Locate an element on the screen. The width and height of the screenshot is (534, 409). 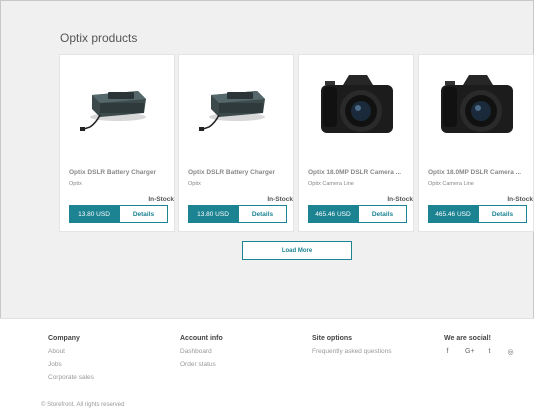
footer-social-column: We are social! f G+ t ◎ is located at coordinates (479, 345).